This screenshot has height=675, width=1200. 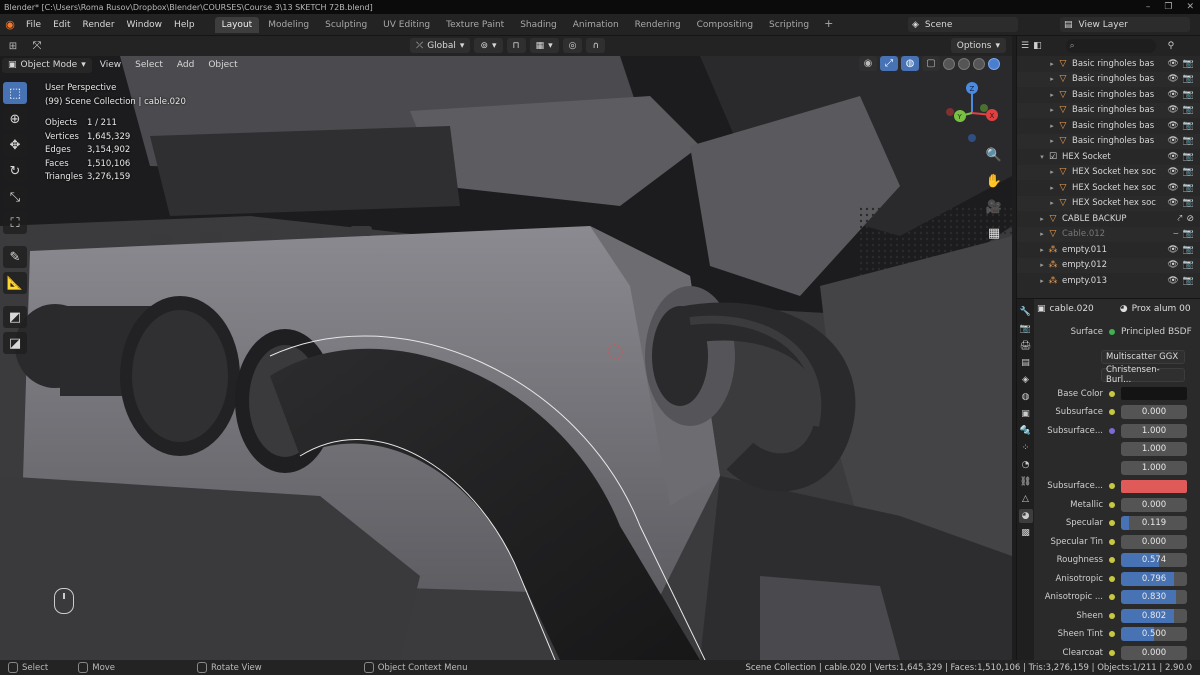 I want to click on distribution-dropdown: Multiscatter GGX, so click(x=1143, y=356).